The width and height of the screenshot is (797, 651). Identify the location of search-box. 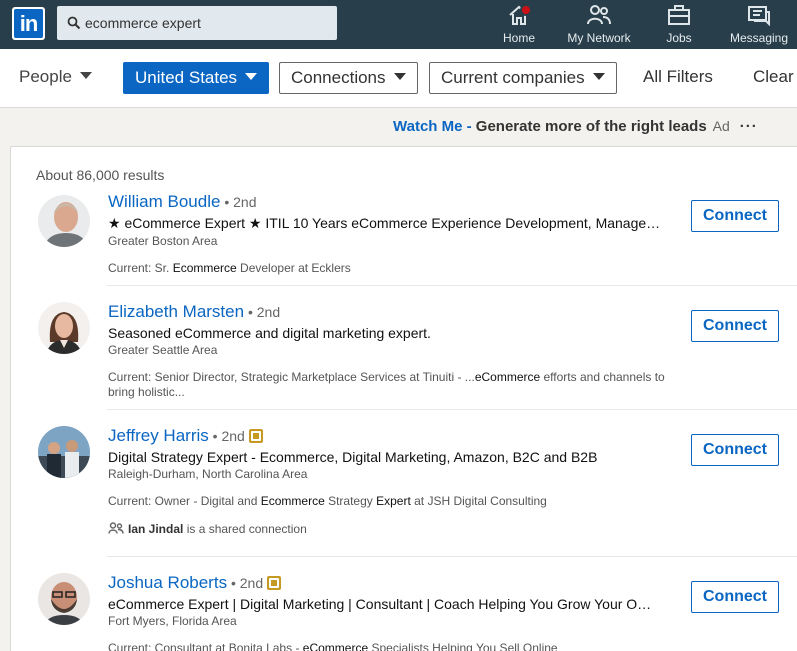
(197, 23).